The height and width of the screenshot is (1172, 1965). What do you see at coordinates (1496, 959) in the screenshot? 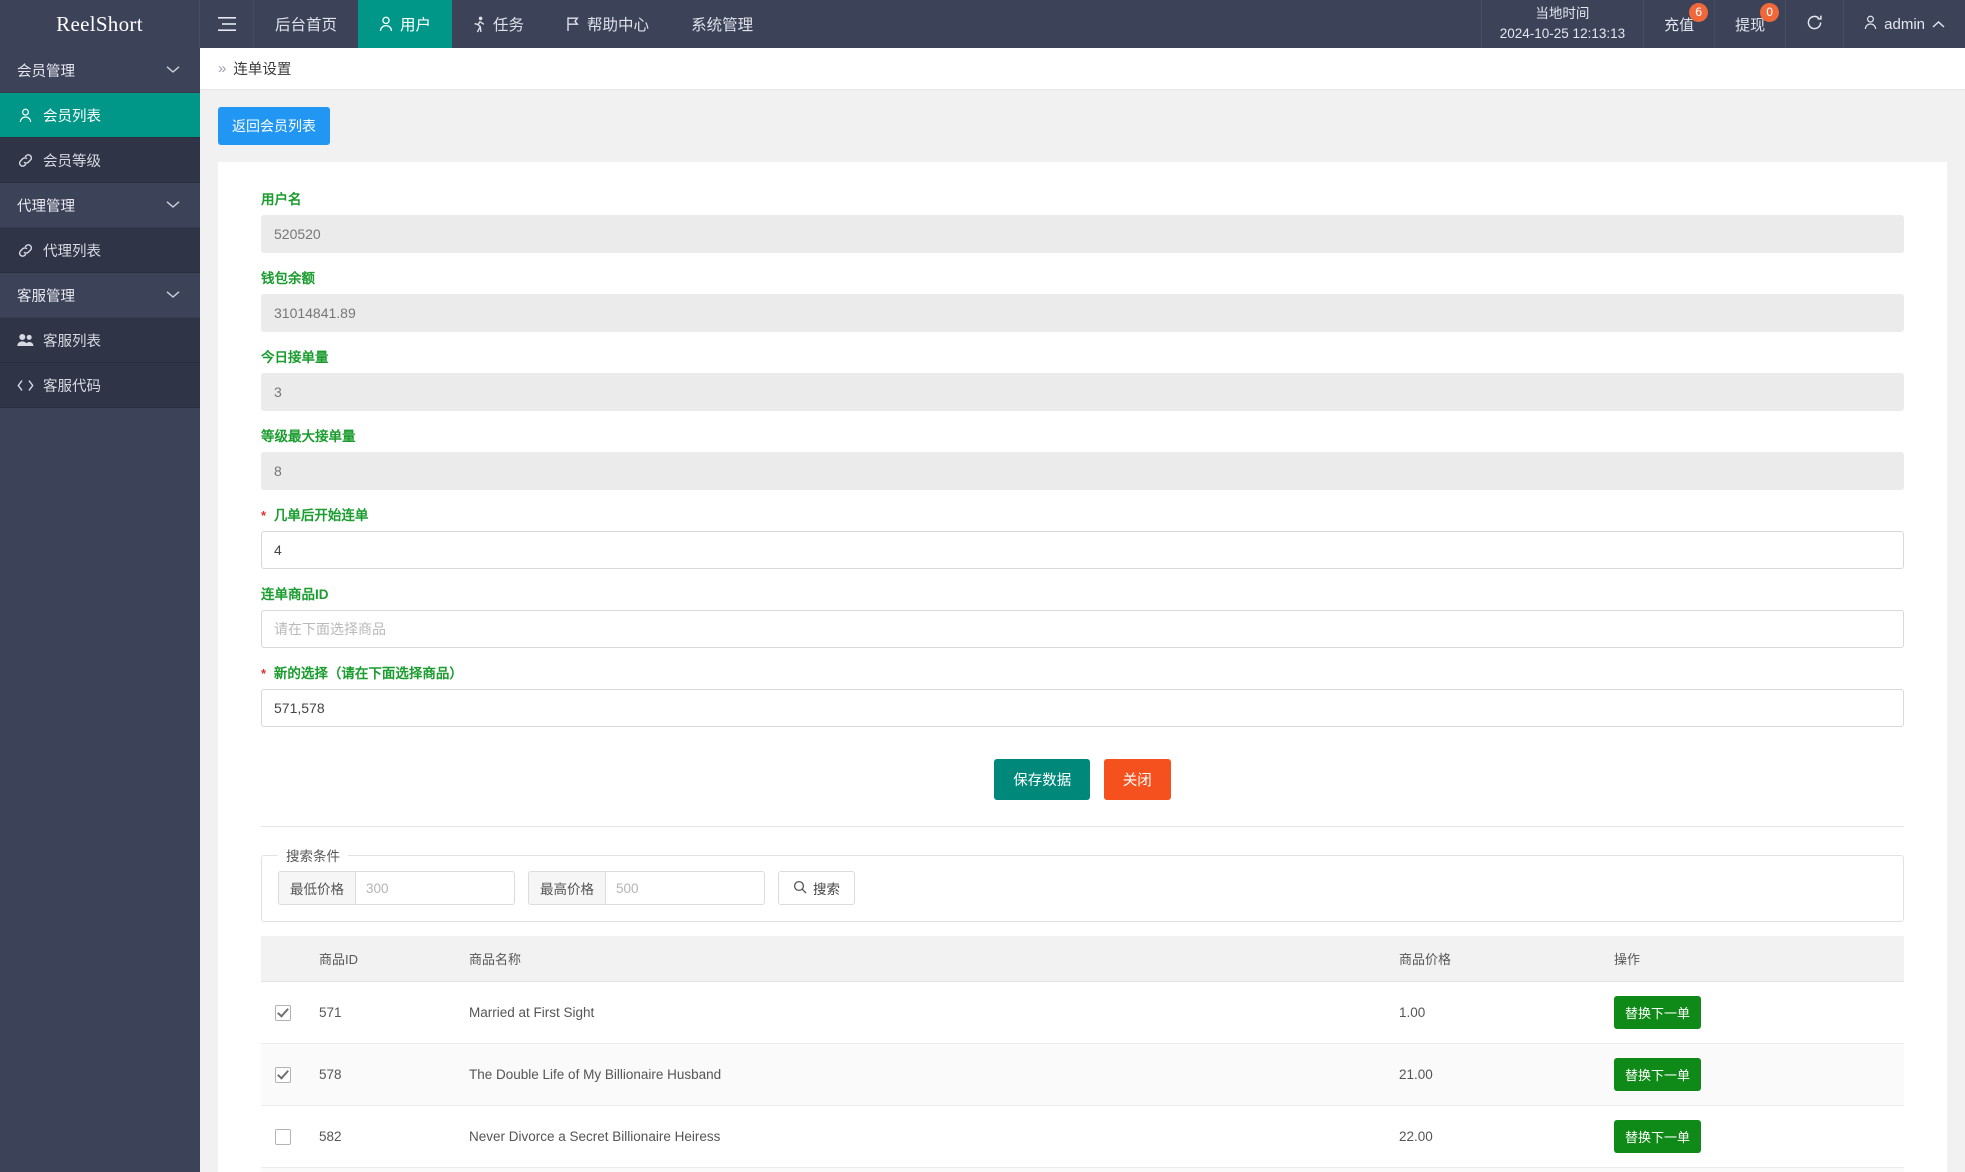
I see `column-product-price: 商品价格` at bounding box center [1496, 959].